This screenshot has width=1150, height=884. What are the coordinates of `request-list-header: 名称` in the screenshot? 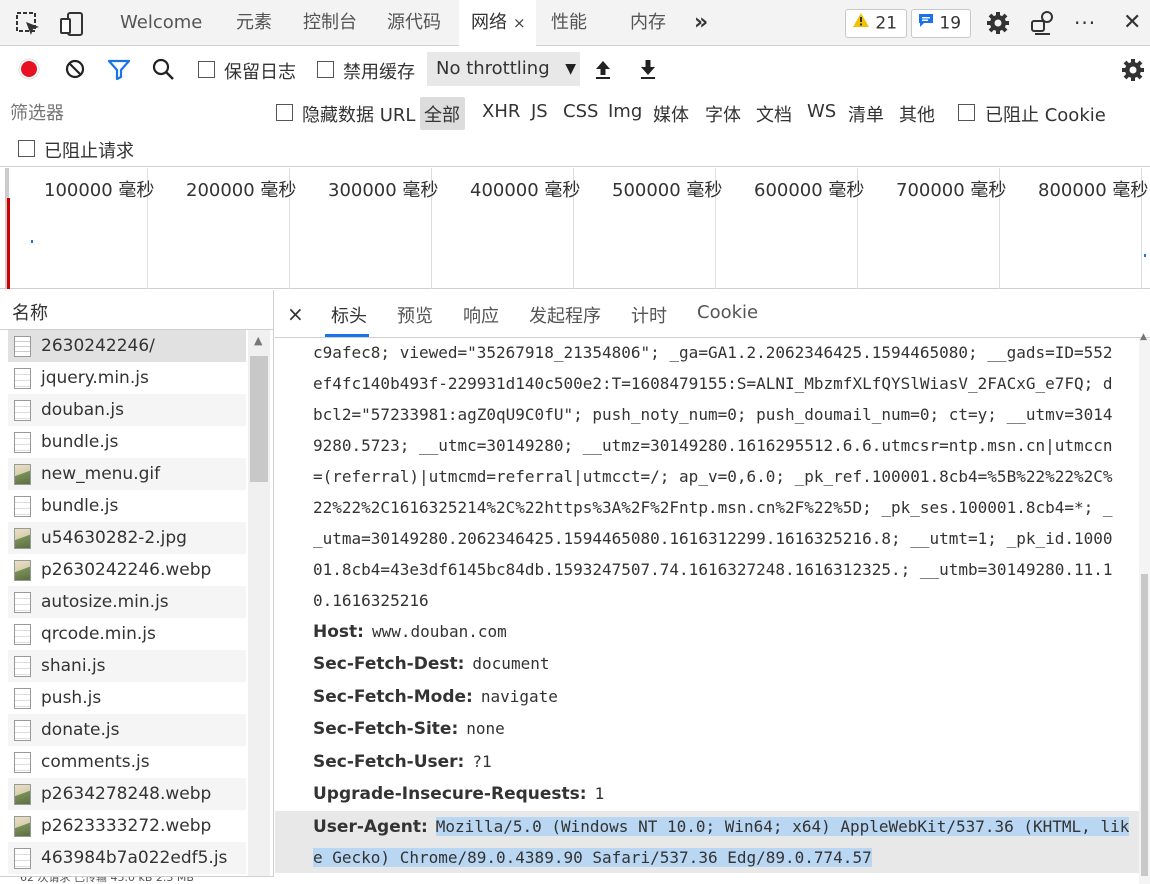 It's located at (136, 310).